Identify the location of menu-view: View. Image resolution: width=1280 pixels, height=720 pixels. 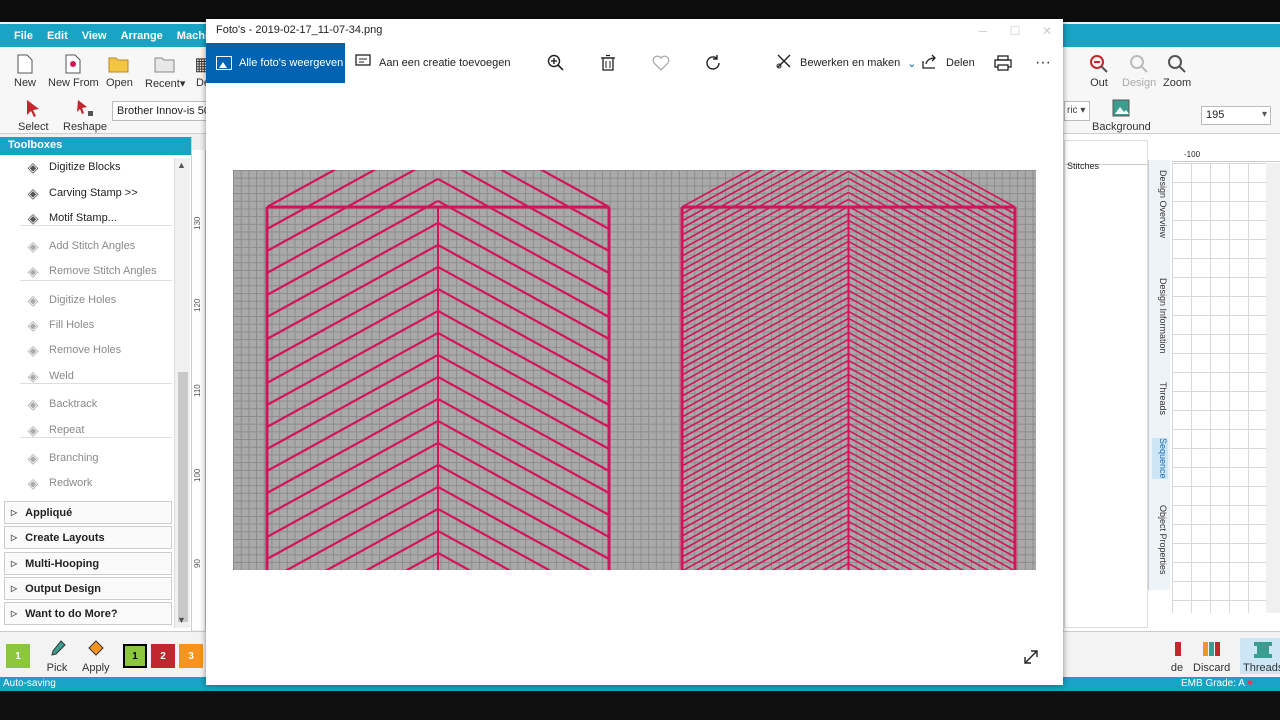
(94, 36).